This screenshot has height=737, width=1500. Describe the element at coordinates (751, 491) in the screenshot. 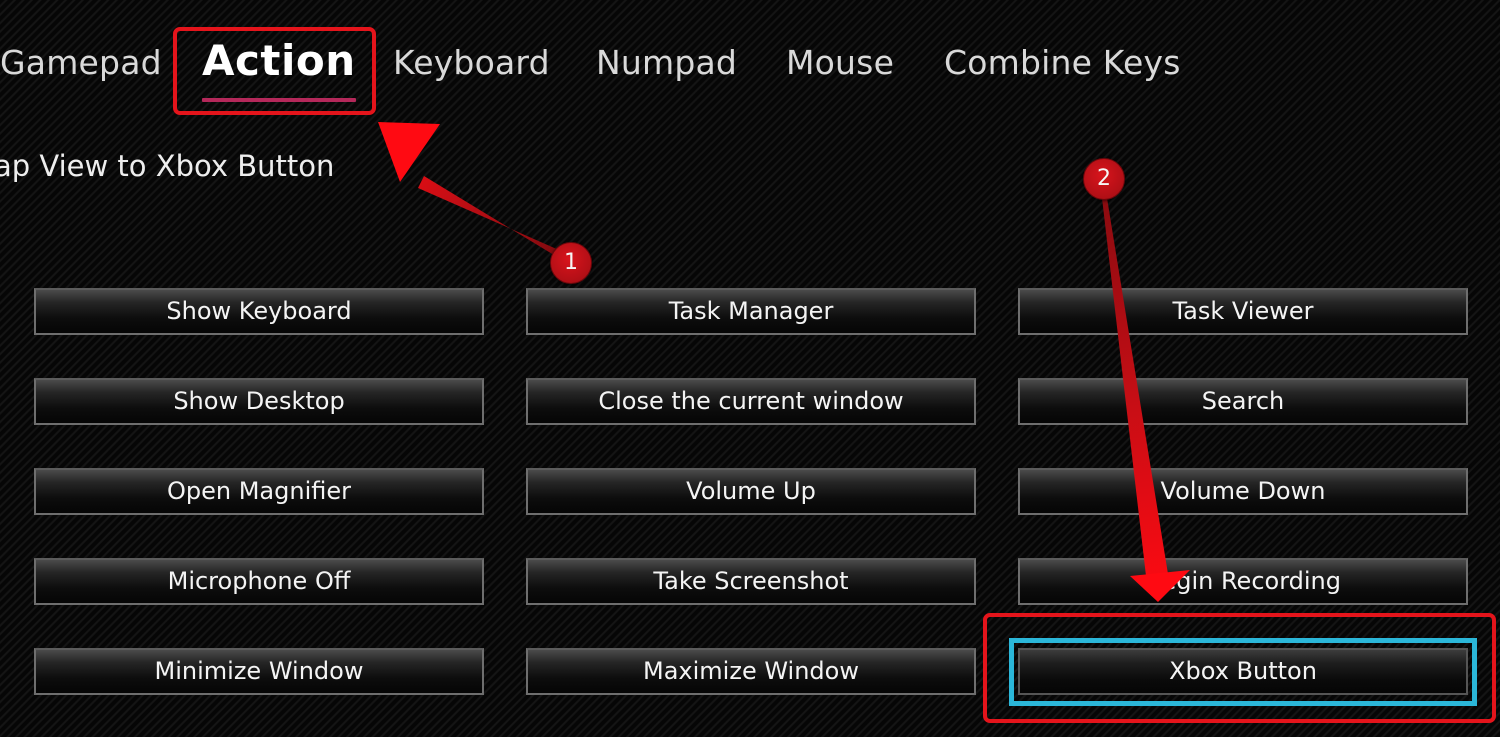

I see `action-volume-up: Volume Up` at that location.